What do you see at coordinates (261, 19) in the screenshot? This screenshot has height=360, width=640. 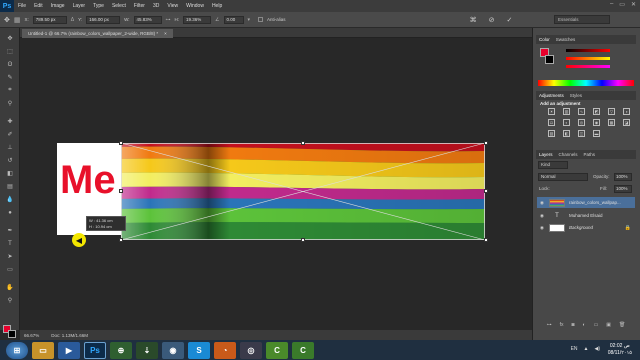 I see `antialias-checkbox` at bounding box center [261, 19].